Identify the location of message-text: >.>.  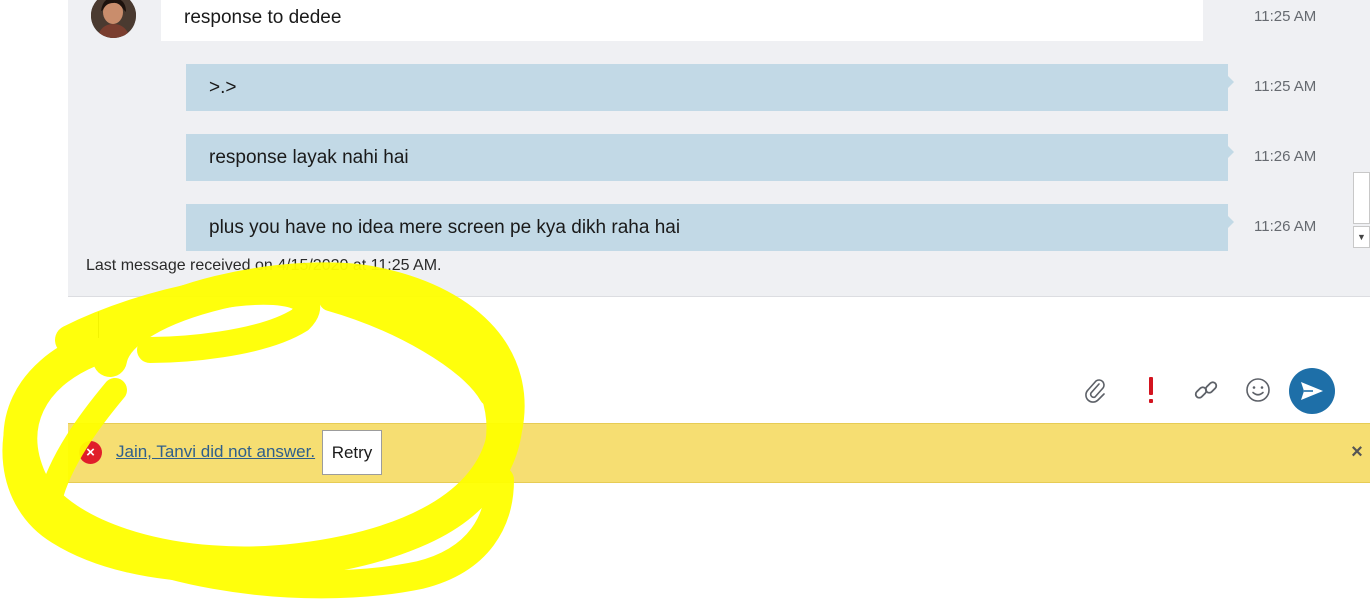
(223, 87).